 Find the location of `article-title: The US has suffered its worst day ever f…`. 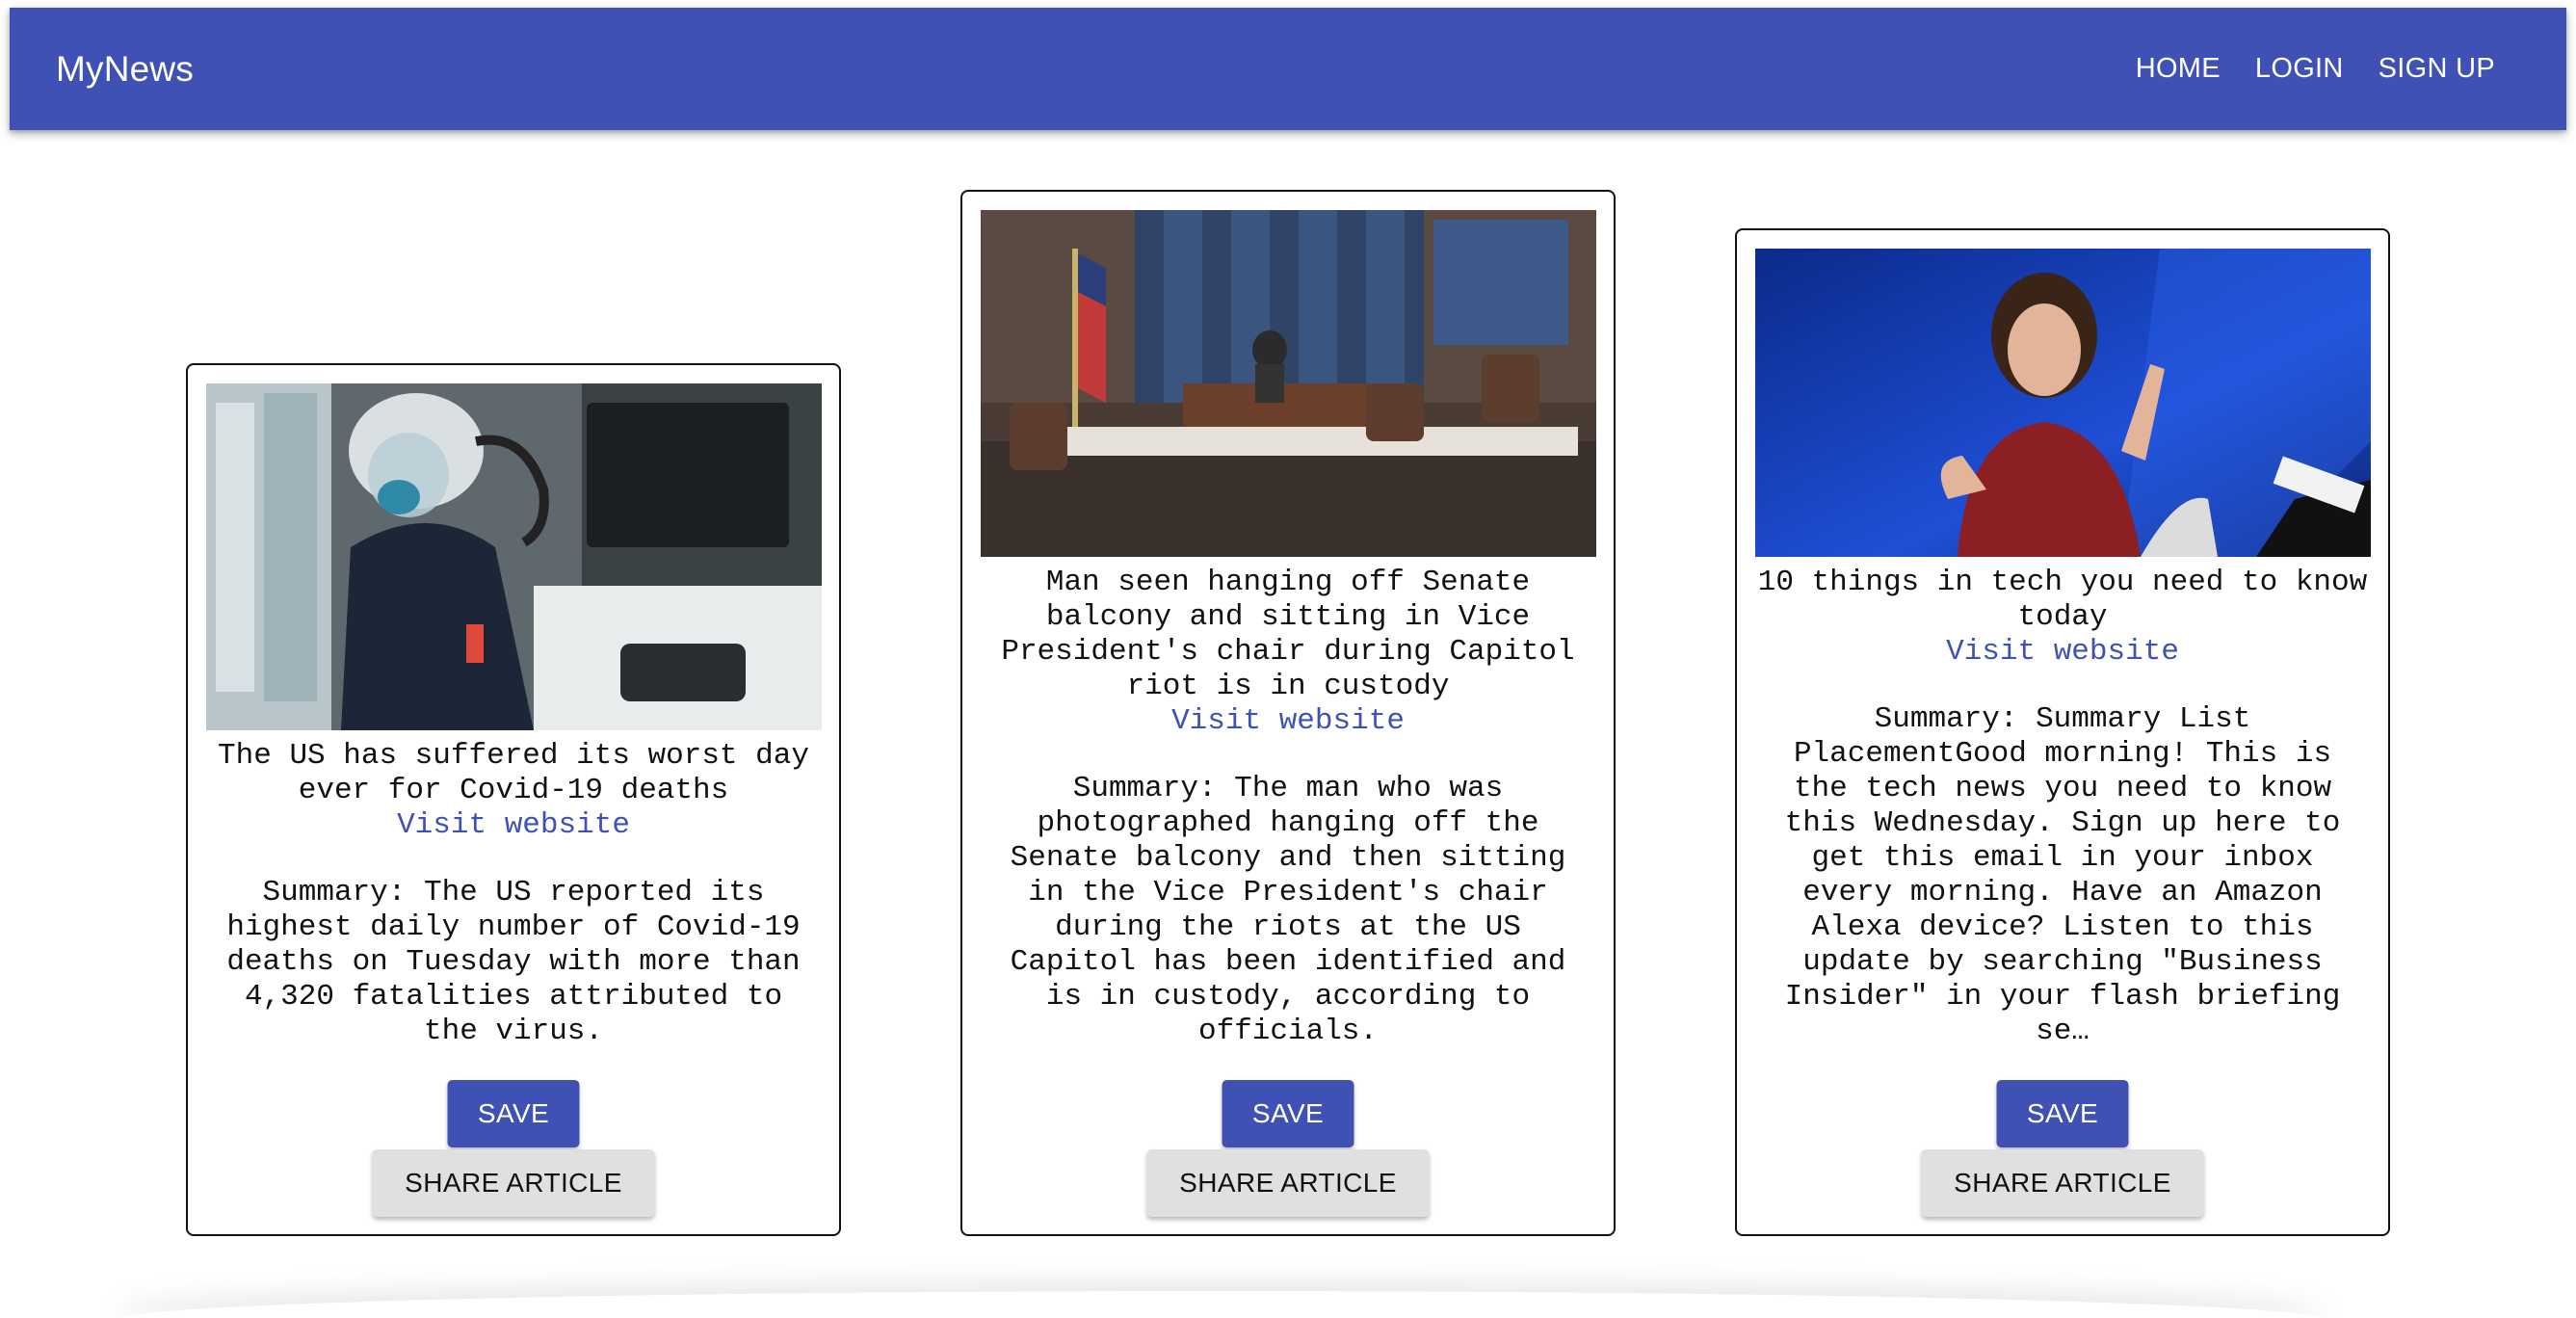

article-title: The US has suffered its worst day ever f… is located at coordinates (513, 773).